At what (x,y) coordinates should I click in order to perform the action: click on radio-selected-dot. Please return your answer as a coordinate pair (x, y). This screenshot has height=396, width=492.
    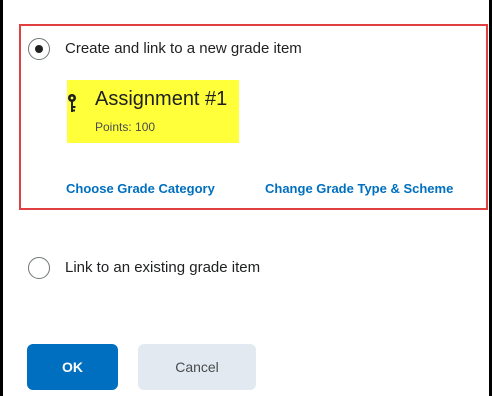
    Looking at the image, I should click on (39, 49).